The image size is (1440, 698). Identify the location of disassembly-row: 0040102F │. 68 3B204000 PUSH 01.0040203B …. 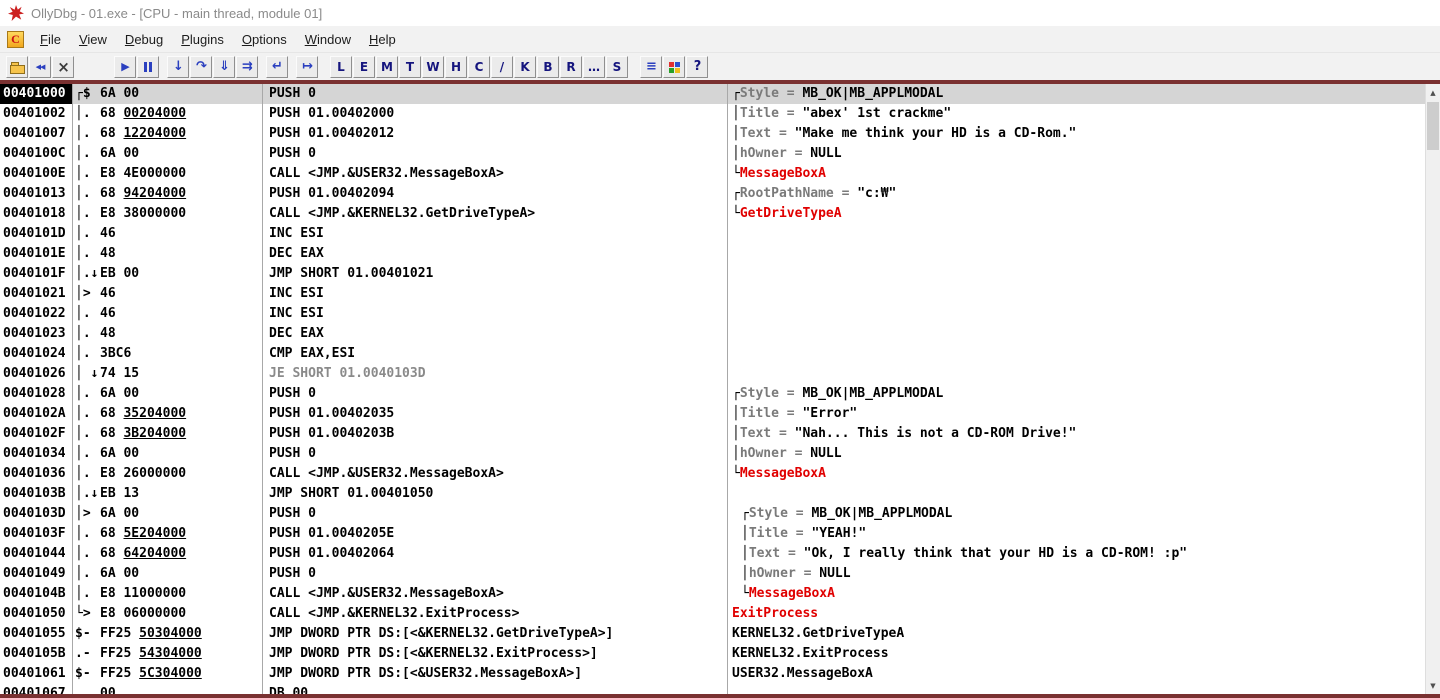
(712, 434).